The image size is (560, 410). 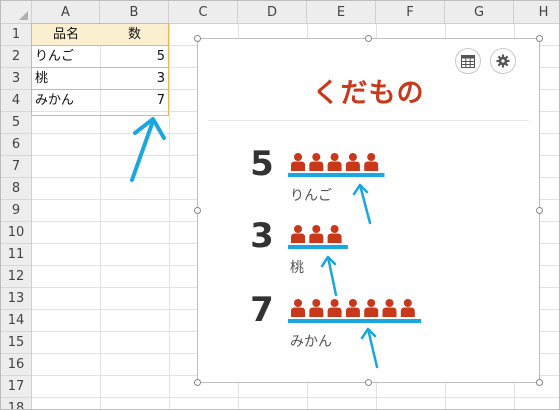 What do you see at coordinates (341, 12) in the screenshot?
I see `column-header-e: E` at bounding box center [341, 12].